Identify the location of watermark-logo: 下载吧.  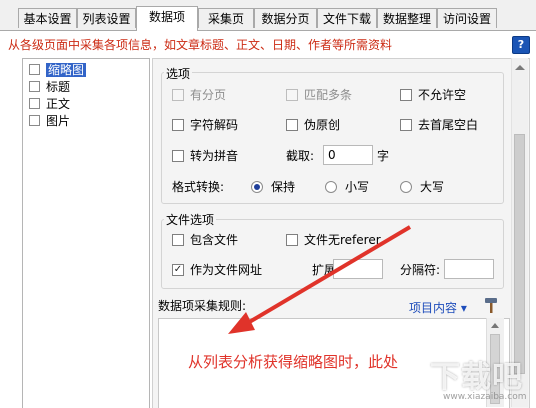
(476, 377).